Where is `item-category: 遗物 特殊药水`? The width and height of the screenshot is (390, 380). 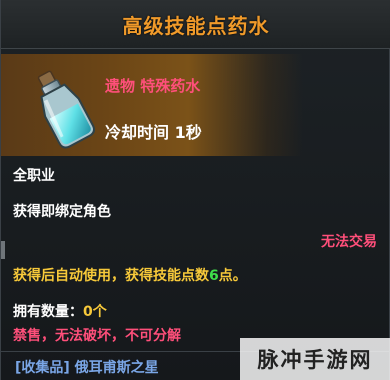
item-category: 遗物 特殊药水 is located at coordinates (153, 86).